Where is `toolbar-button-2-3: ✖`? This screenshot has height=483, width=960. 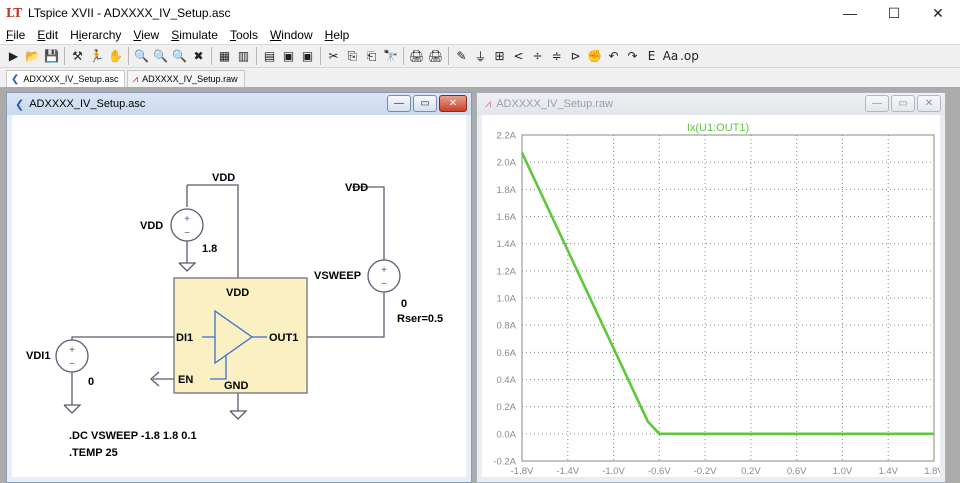 toolbar-button-2-3: ✖ is located at coordinates (198, 56).